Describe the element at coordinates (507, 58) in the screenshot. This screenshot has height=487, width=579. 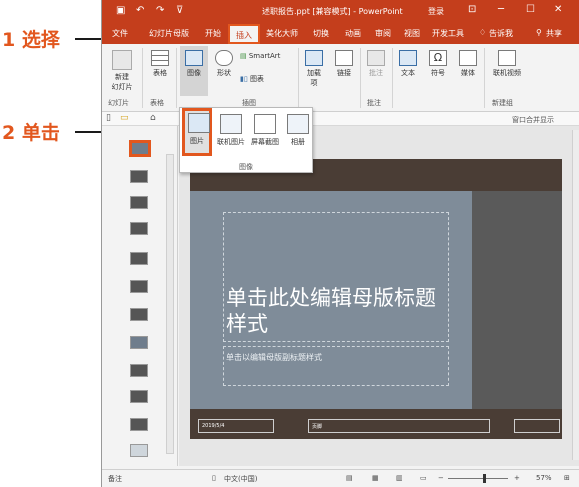
I see `video-icon` at that location.